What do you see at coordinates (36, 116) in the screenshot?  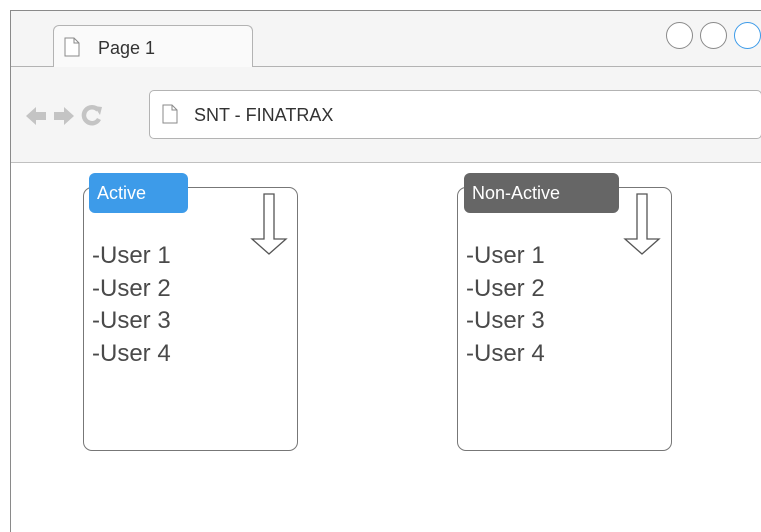 I see `back-arrow-icon` at bounding box center [36, 116].